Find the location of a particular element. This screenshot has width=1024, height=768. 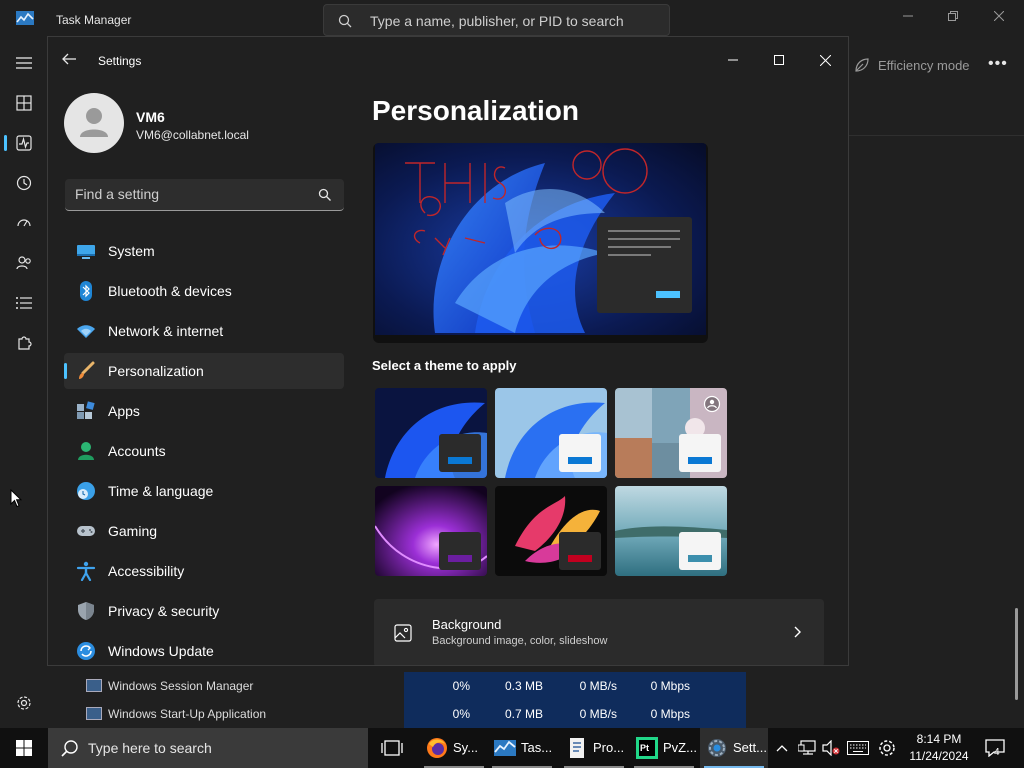

nav-item-accounts: Accounts is located at coordinates (204, 451).